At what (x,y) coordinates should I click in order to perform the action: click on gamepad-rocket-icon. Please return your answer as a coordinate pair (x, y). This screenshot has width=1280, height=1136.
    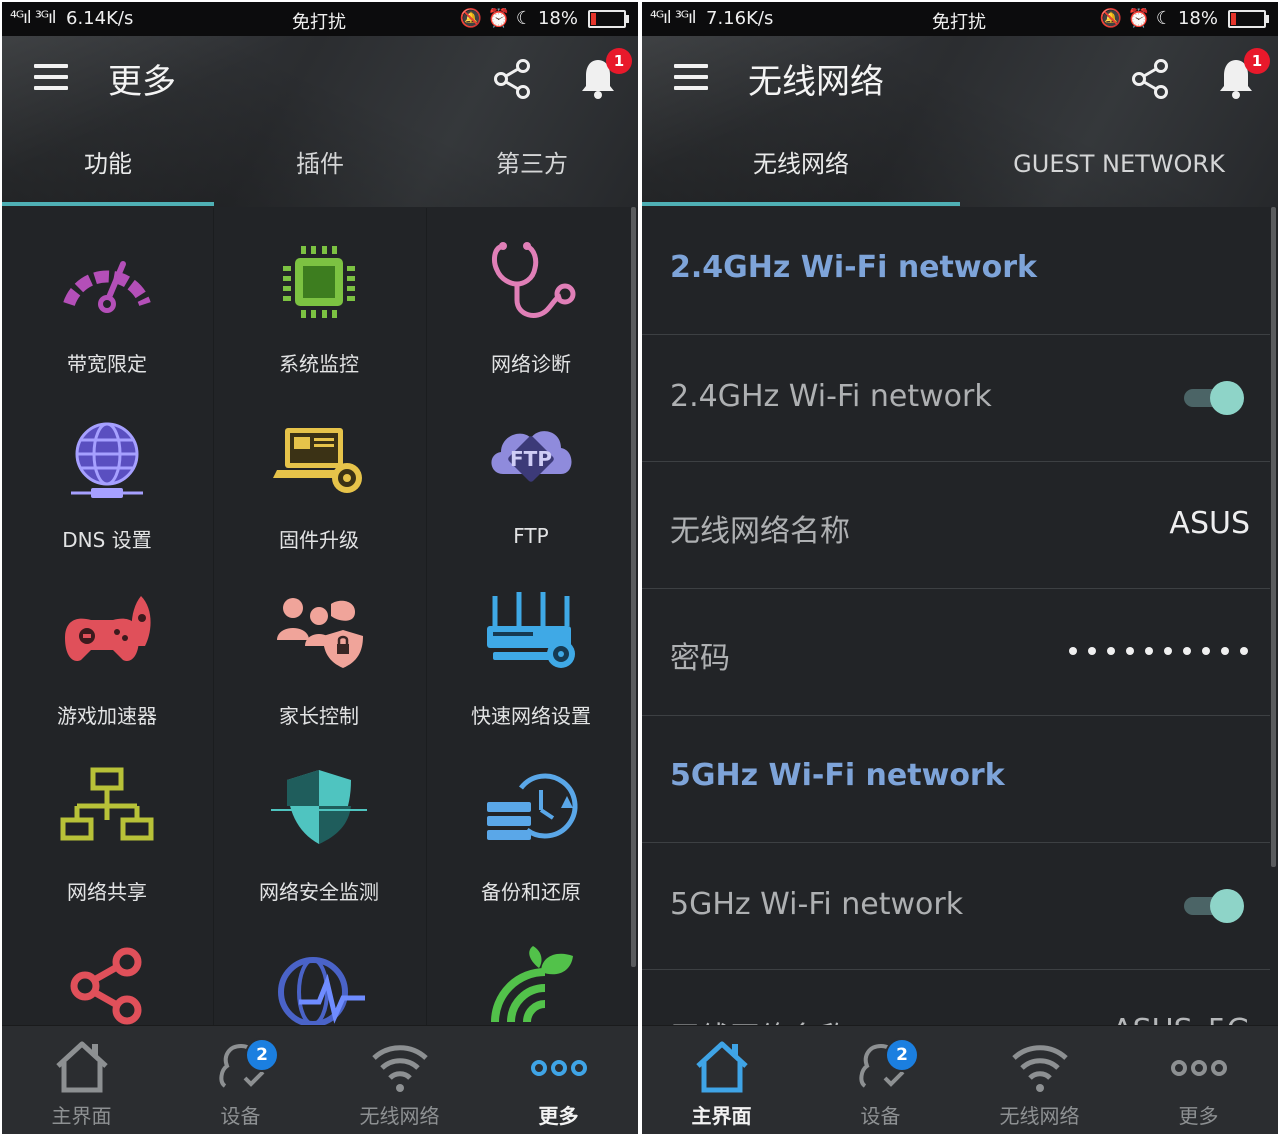
    Looking at the image, I should click on (108, 629).